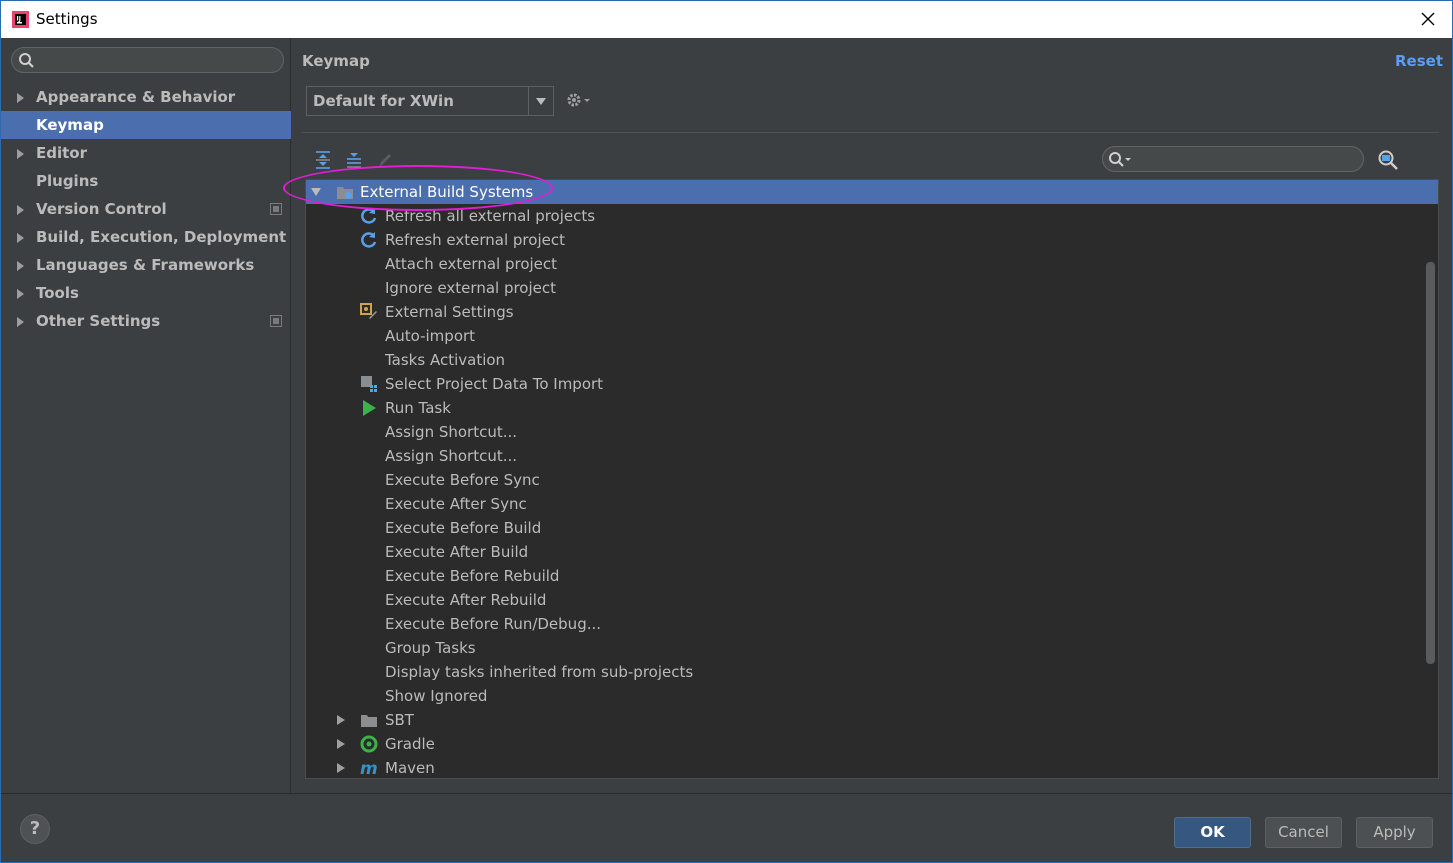 The width and height of the screenshot is (1453, 863). What do you see at coordinates (872, 360) in the screenshot?
I see `tree-item: Tasks Activation` at bounding box center [872, 360].